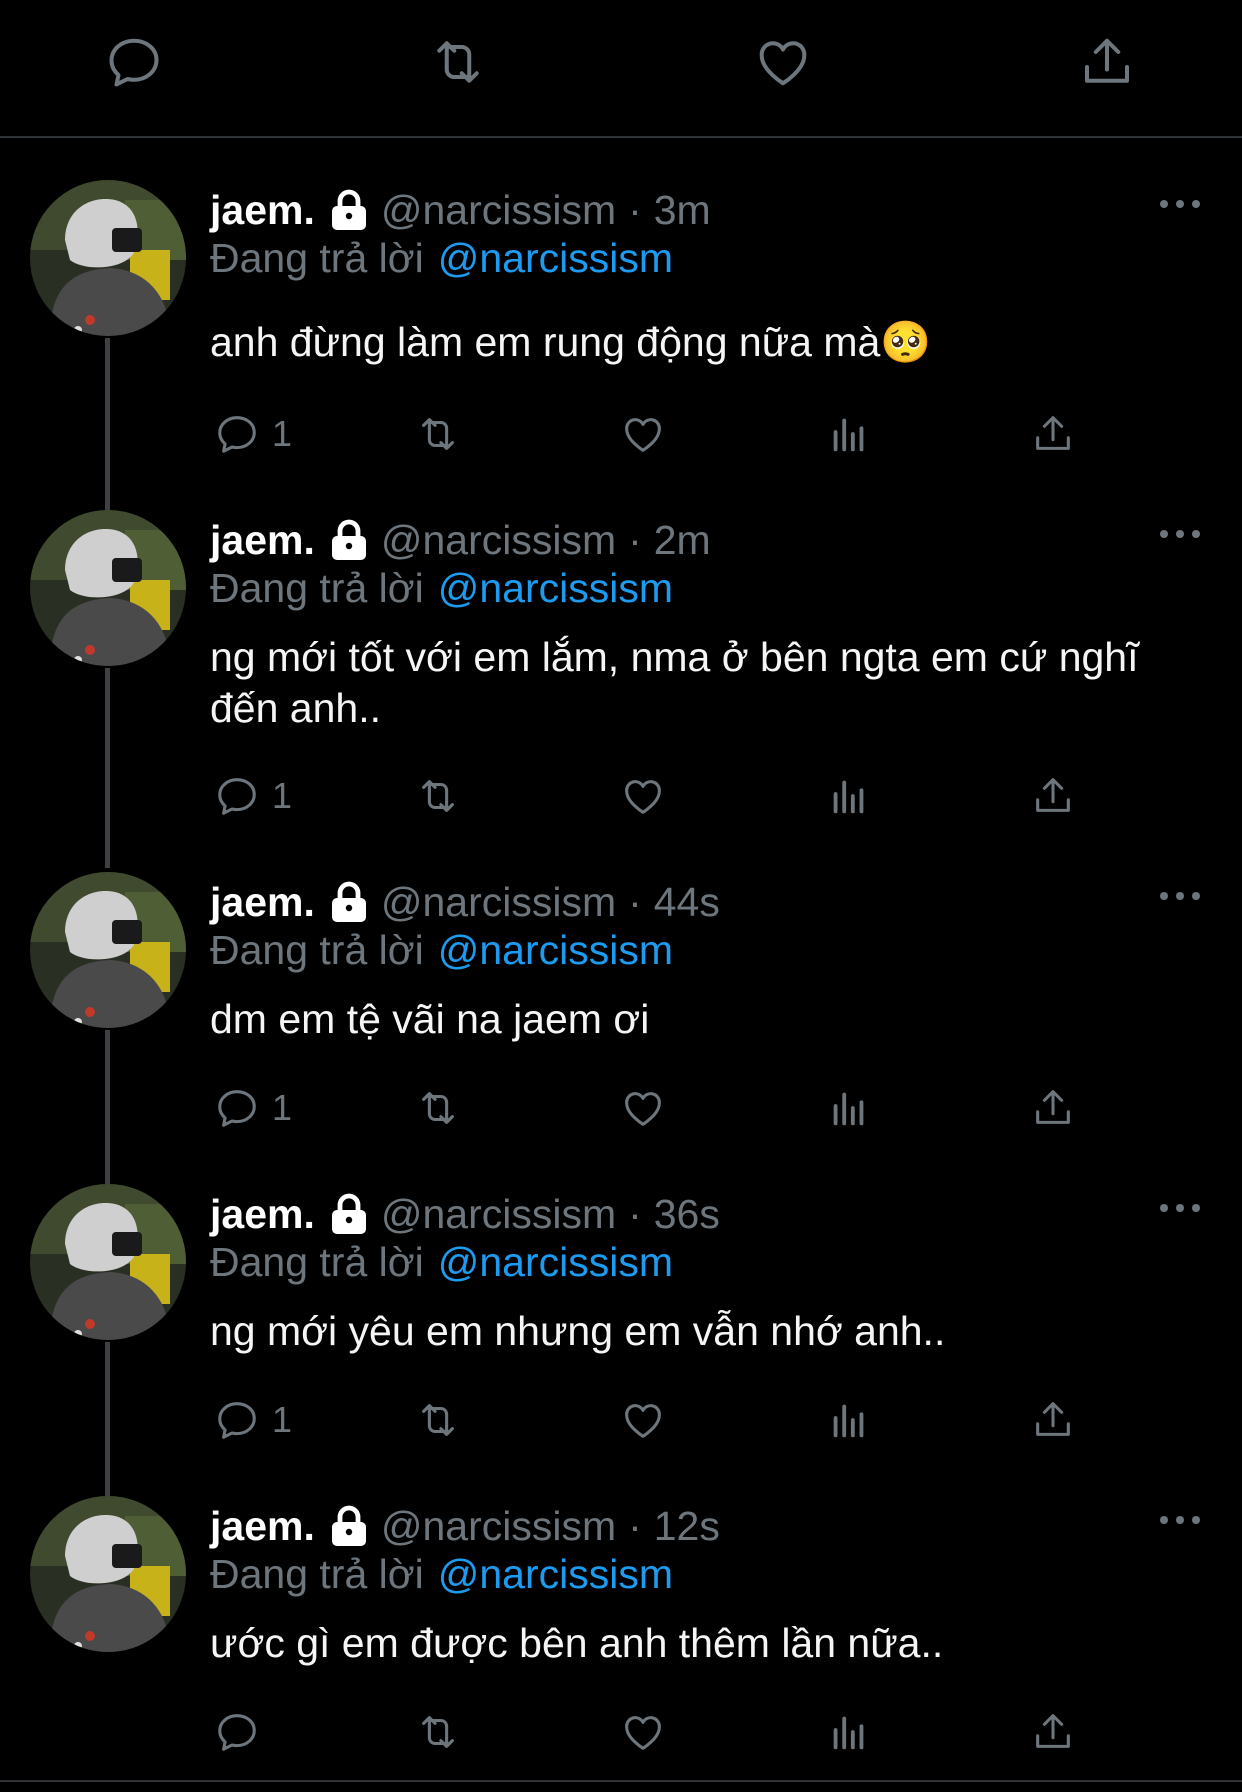 This screenshot has height=1792, width=1242. I want to click on reply-button, so click(243, 1732).